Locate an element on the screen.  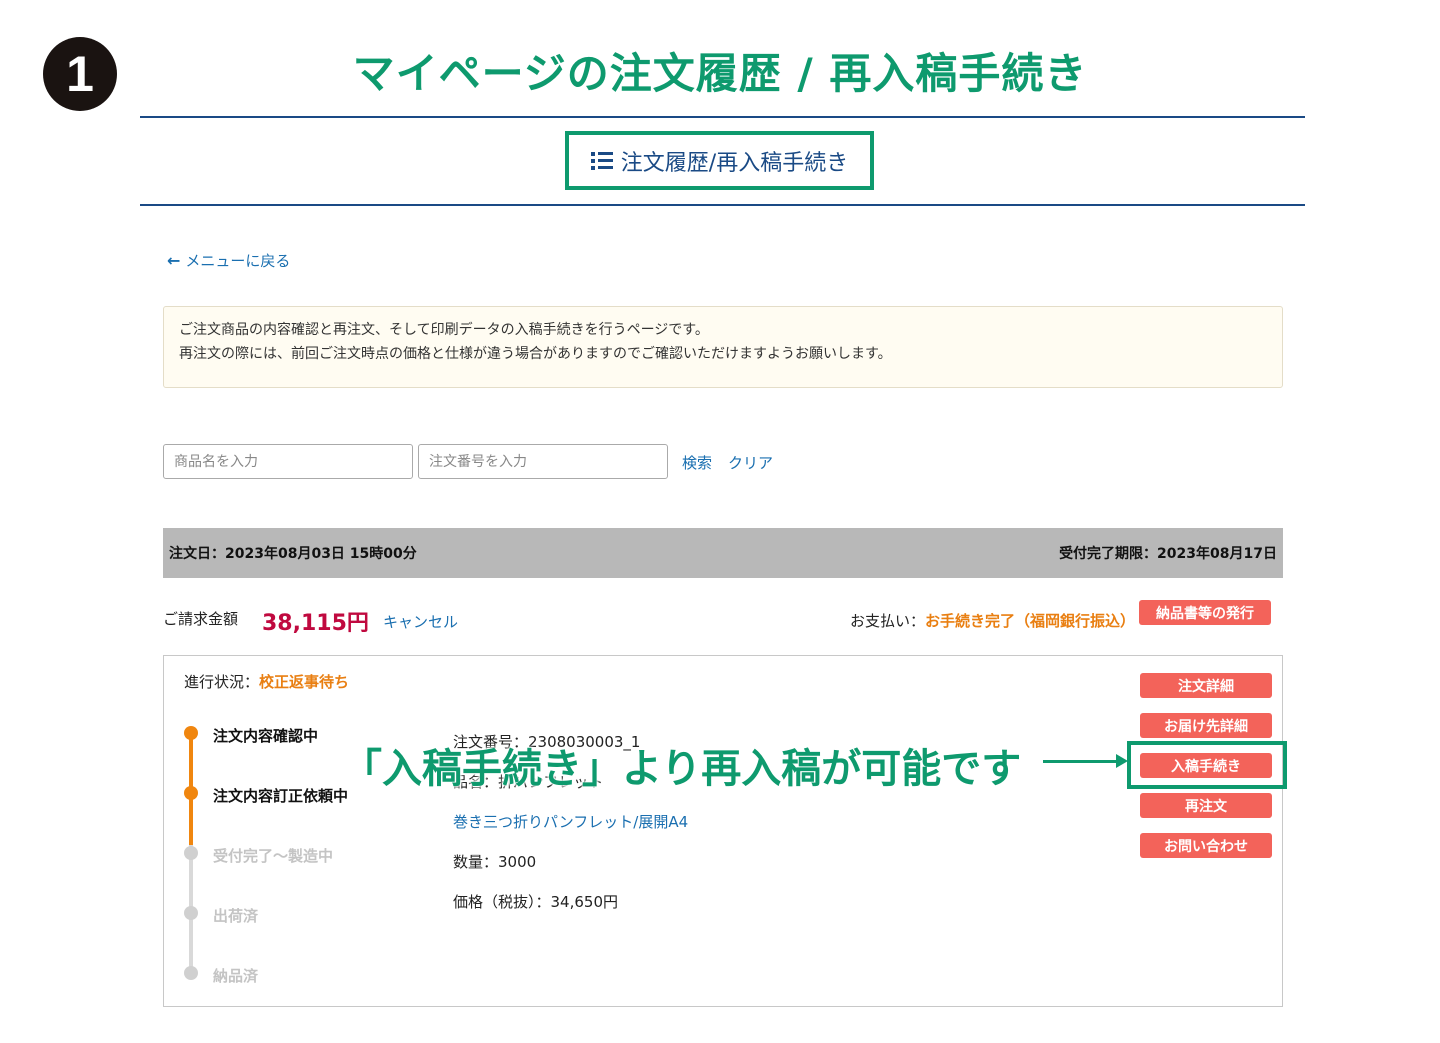
progress-label: 進行状況： is located at coordinates (222, 682).